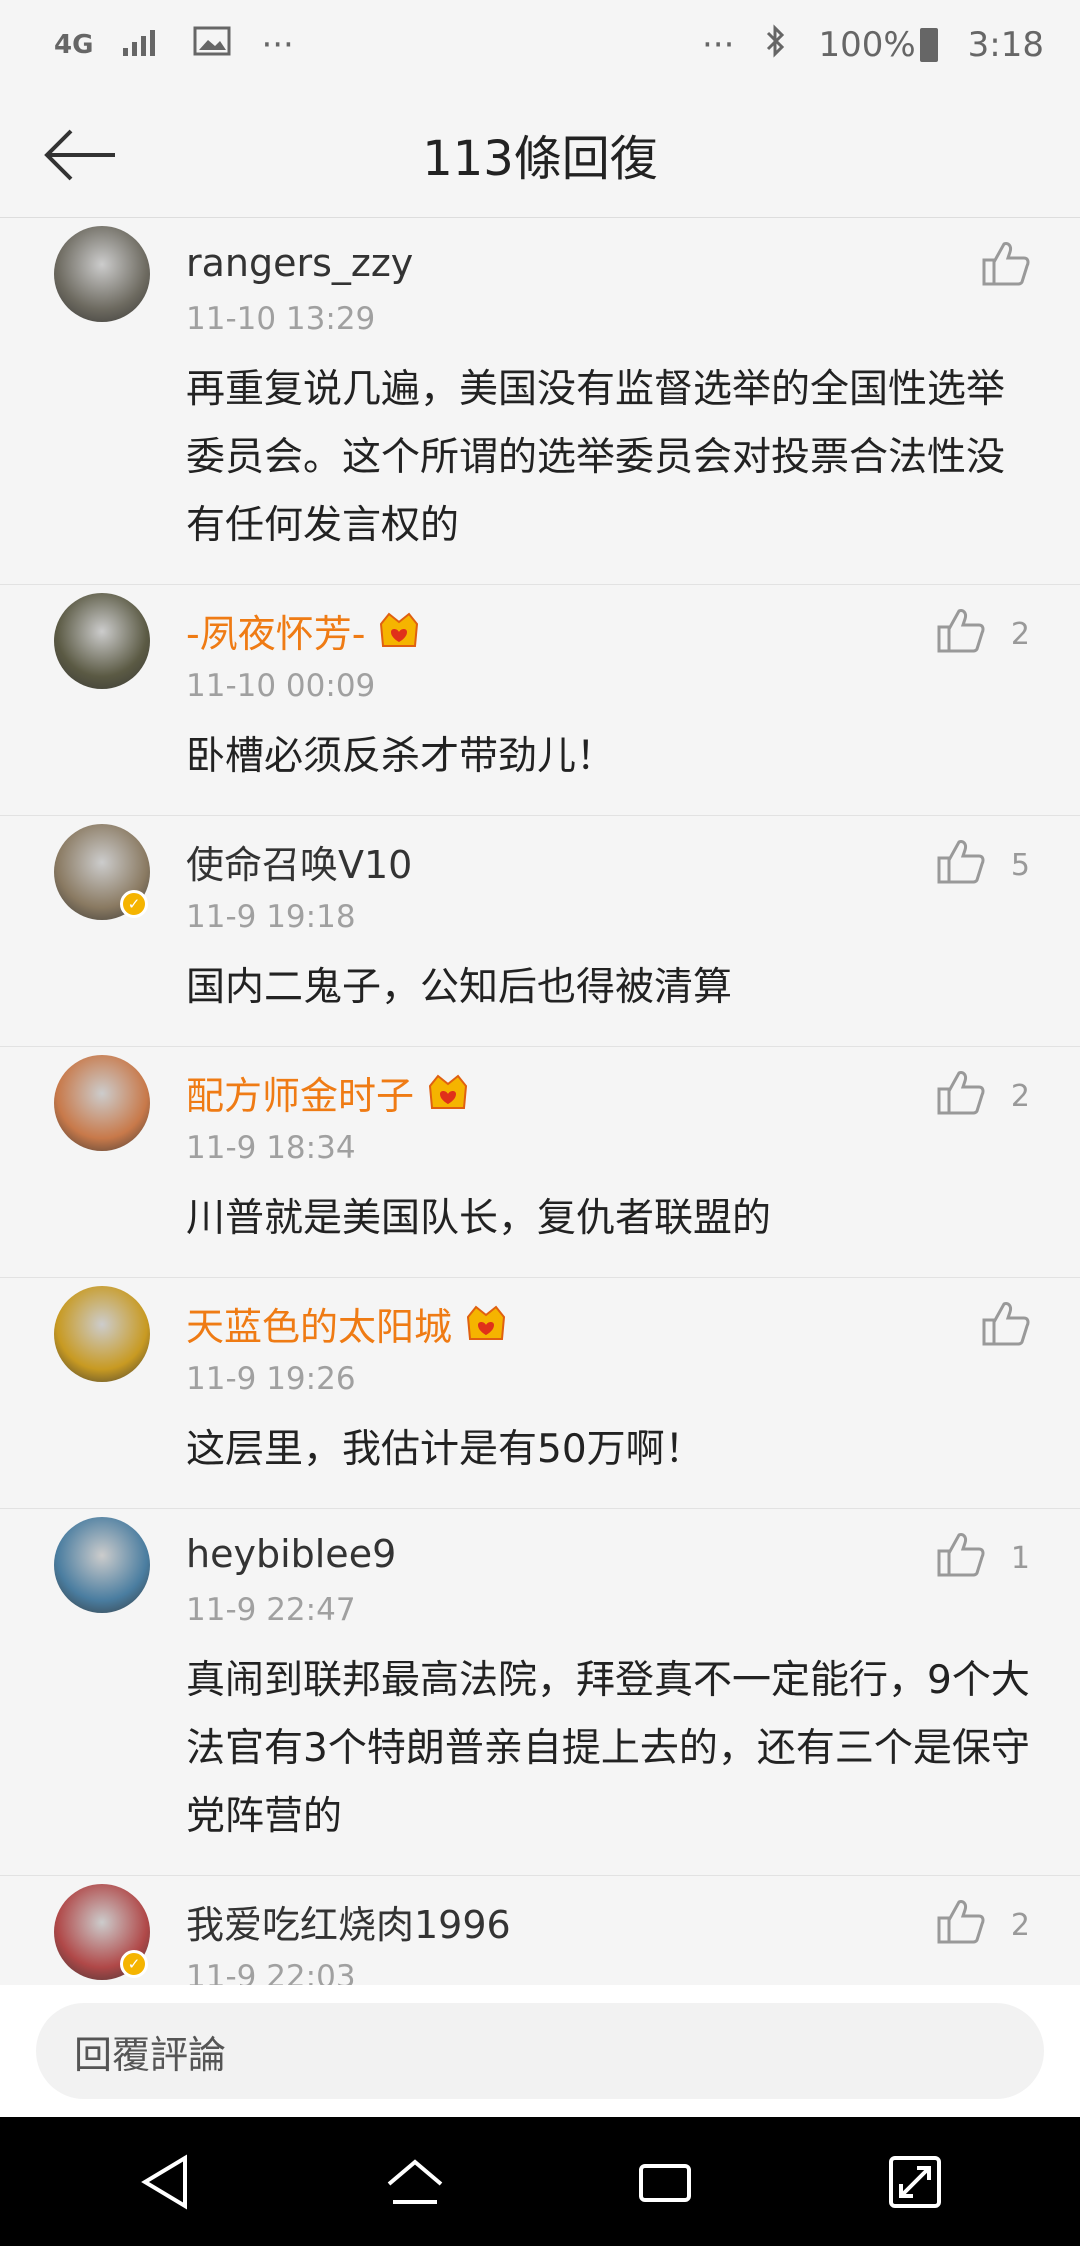  I want to click on name-row: 使命召唤V10, so click(608, 861).